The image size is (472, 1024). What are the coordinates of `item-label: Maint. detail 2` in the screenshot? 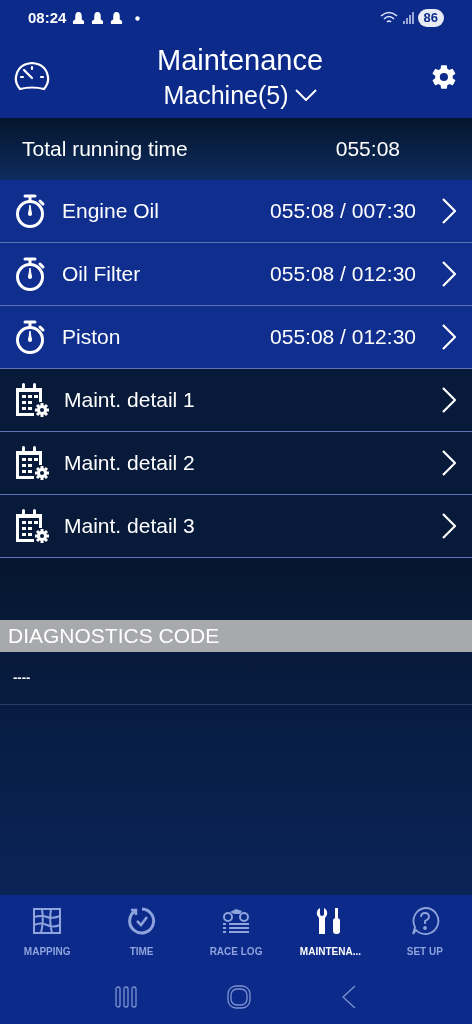 It's located at (130, 463).